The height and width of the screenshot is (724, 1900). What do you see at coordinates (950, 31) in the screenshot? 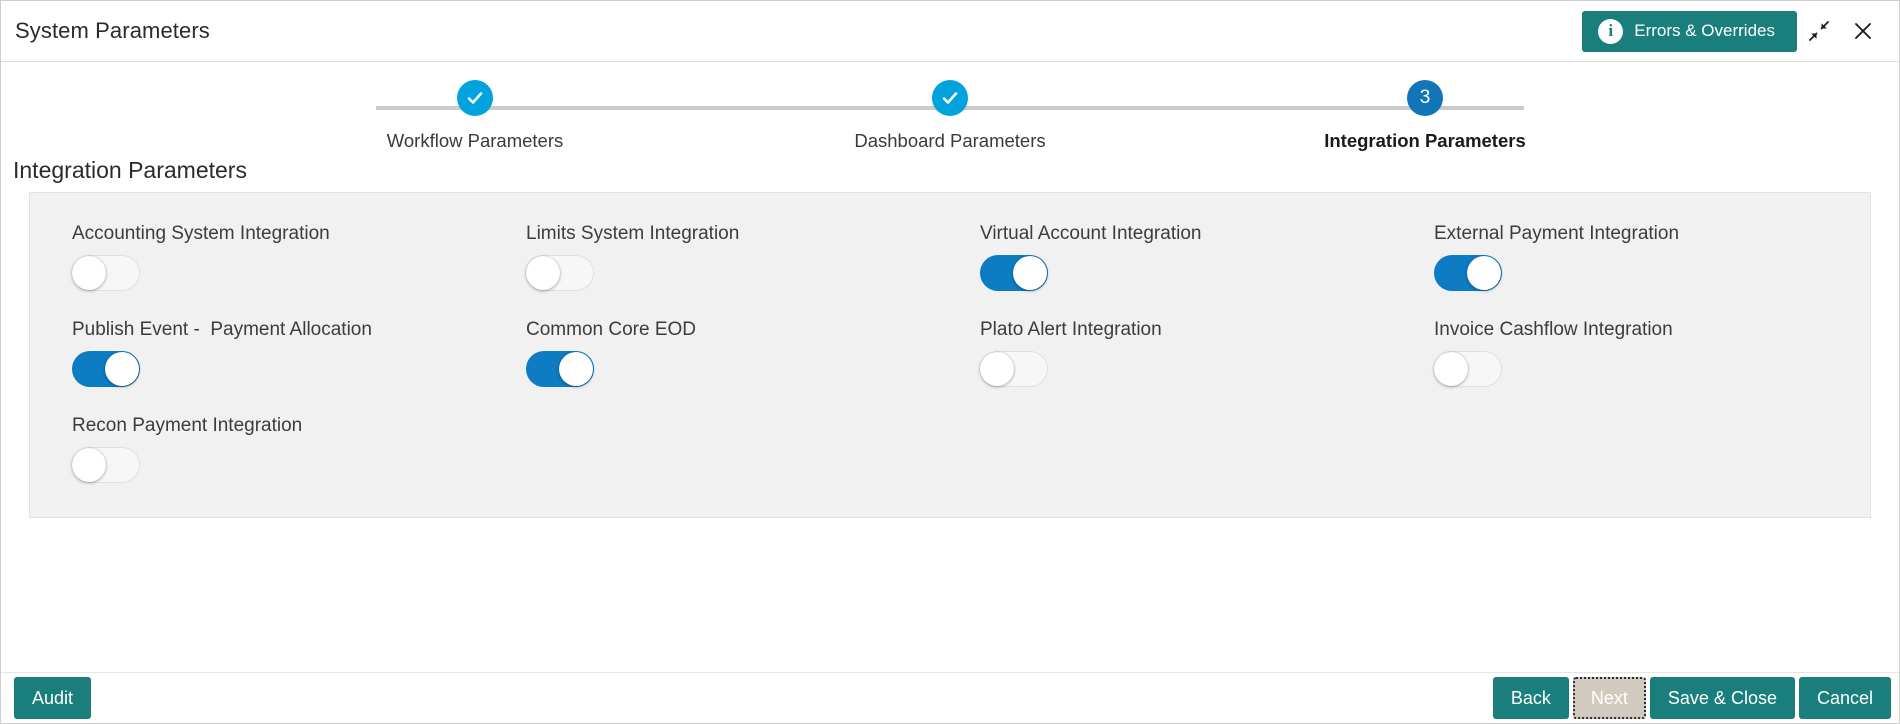
I see `title-bar: System Parameters i Errors & Overrides` at bounding box center [950, 31].